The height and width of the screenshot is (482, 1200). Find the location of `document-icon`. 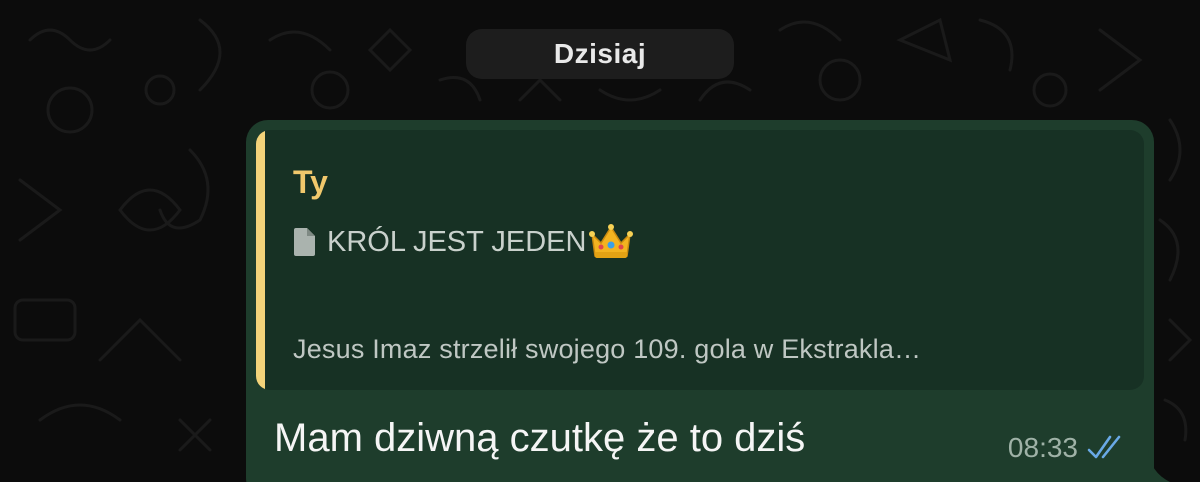

document-icon is located at coordinates (304, 242).